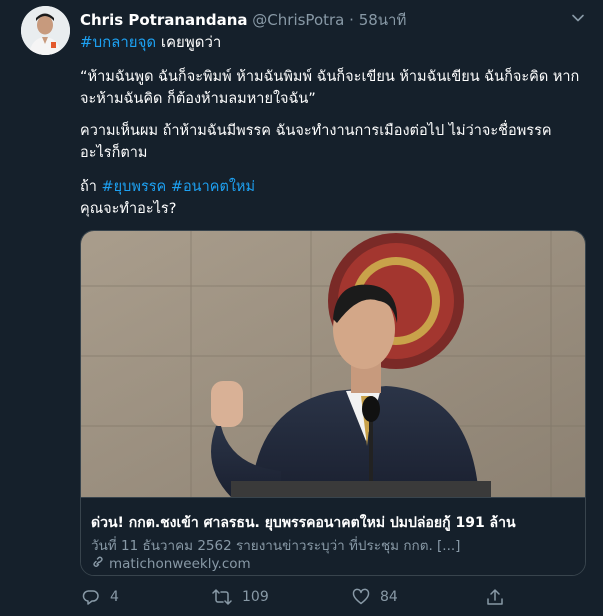  What do you see at coordinates (389, 597) in the screenshot?
I see `like-count: 84` at bounding box center [389, 597].